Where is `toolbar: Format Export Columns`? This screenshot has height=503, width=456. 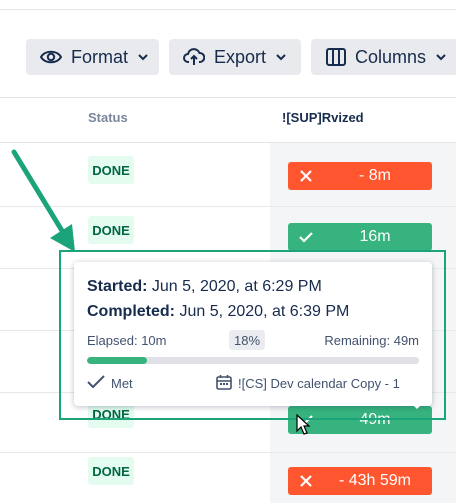 toolbar: Format Export Columns is located at coordinates (228, 57).